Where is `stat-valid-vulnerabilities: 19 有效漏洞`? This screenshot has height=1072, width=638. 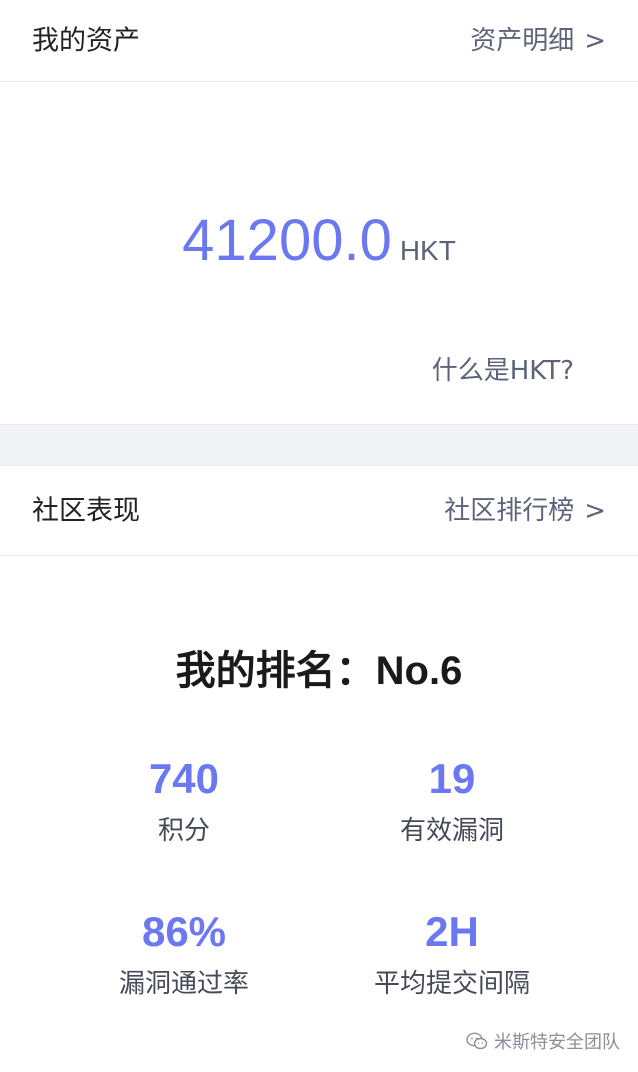 stat-valid-vulnerabilities: 19 有效漏洞 is located at coordinates (452, 800).